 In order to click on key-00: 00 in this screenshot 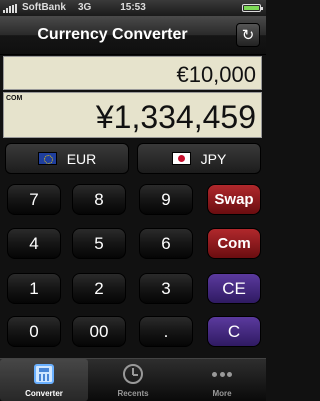, I will do `click(99, 331)`.